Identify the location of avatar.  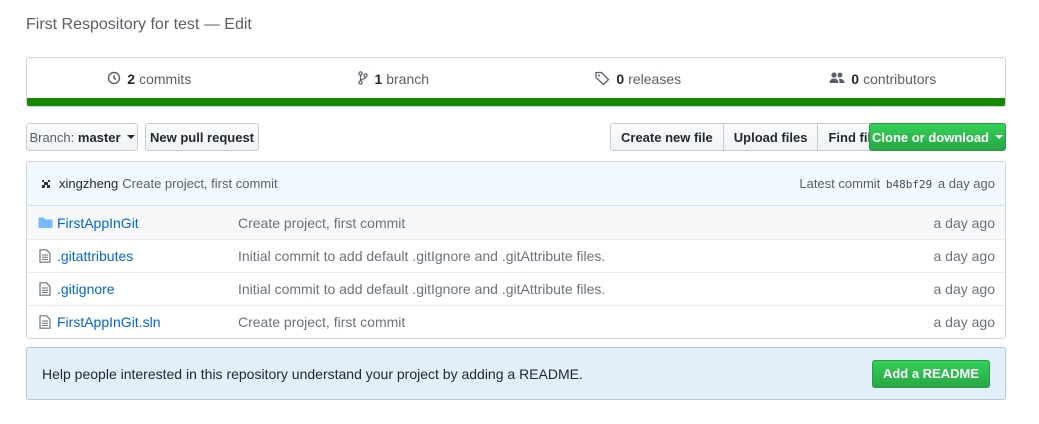
(46, 184).